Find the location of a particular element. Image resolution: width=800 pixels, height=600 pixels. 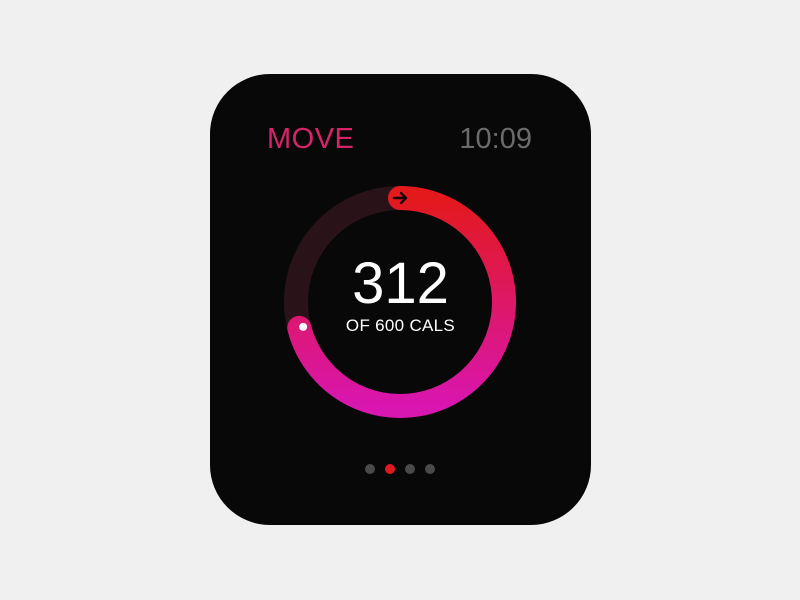

clock-time: 10:09 is located at coordinates (495, 139).